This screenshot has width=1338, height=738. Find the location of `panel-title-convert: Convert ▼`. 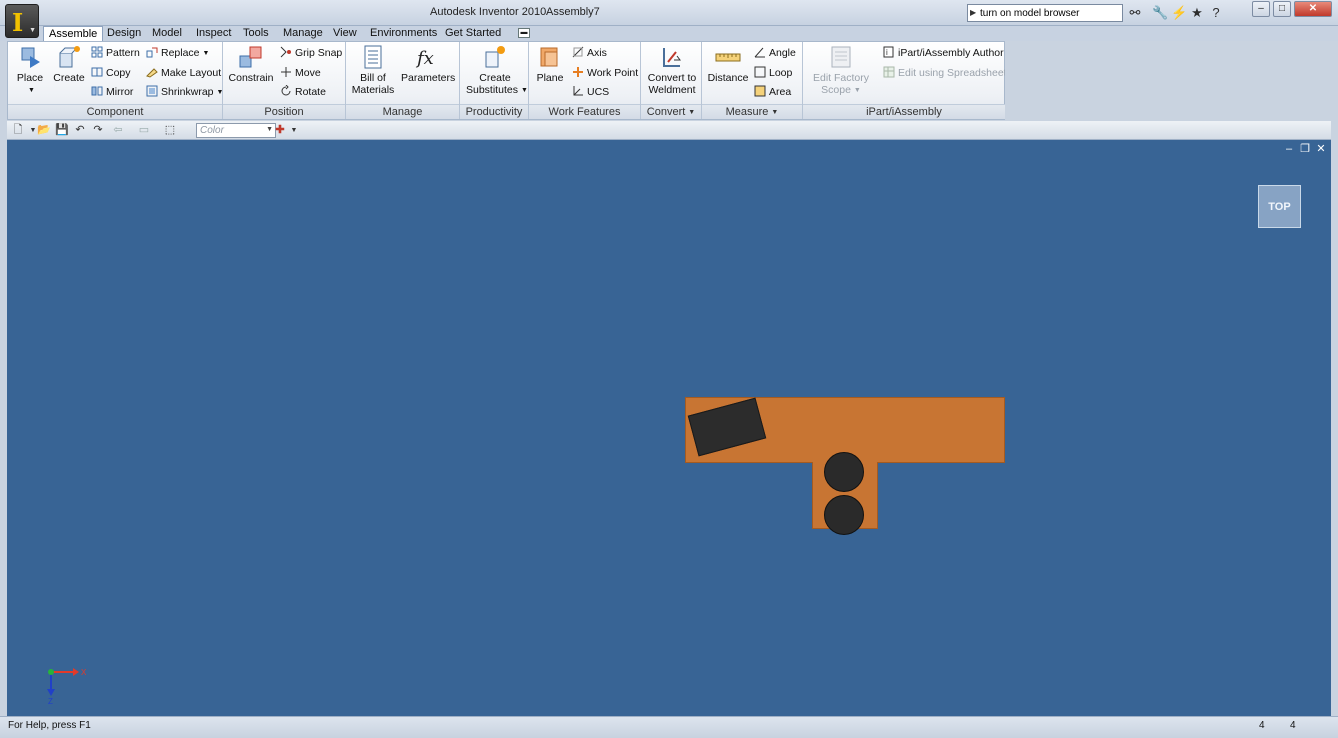

panel-title-convert: Convert ▼ is located at coordinates (671, 111).